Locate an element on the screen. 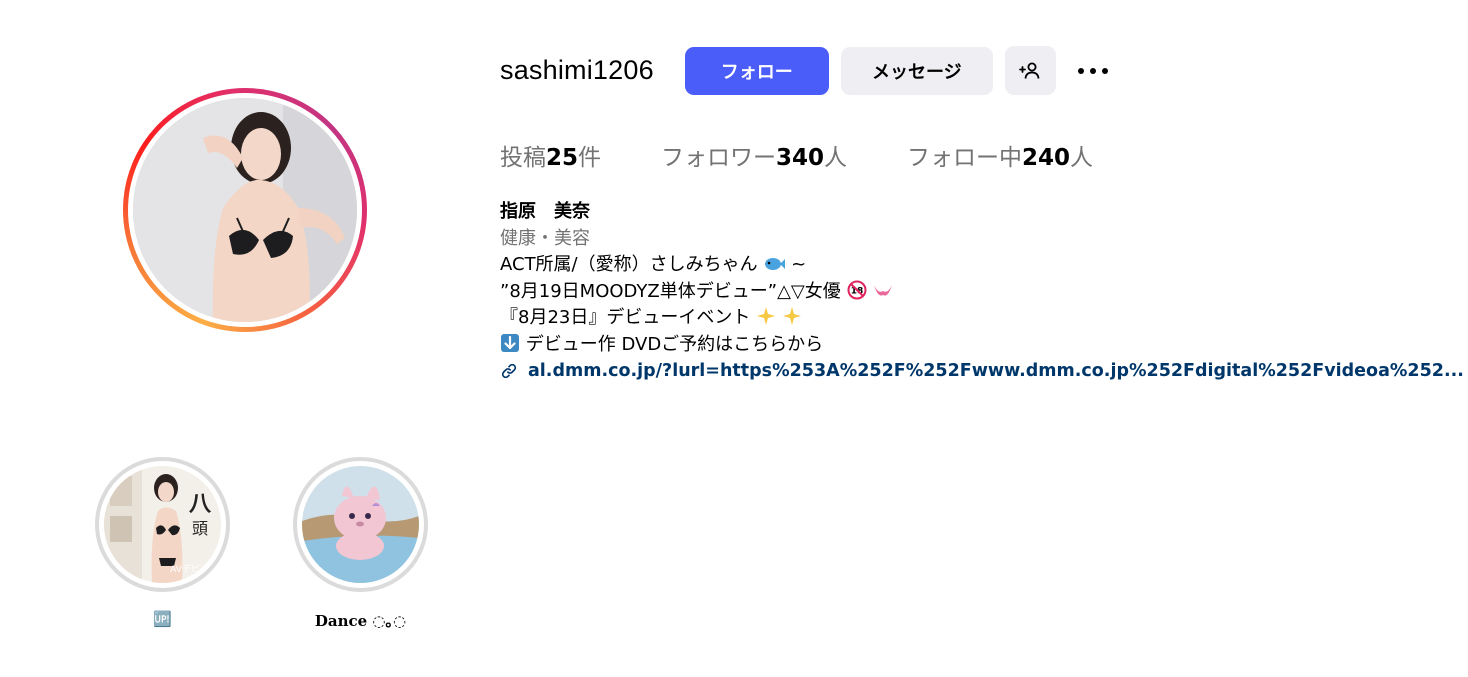 Image resolution: width=1468 pixels, height=677 pixels. profile-avatar is located at coordinates (245, 210).